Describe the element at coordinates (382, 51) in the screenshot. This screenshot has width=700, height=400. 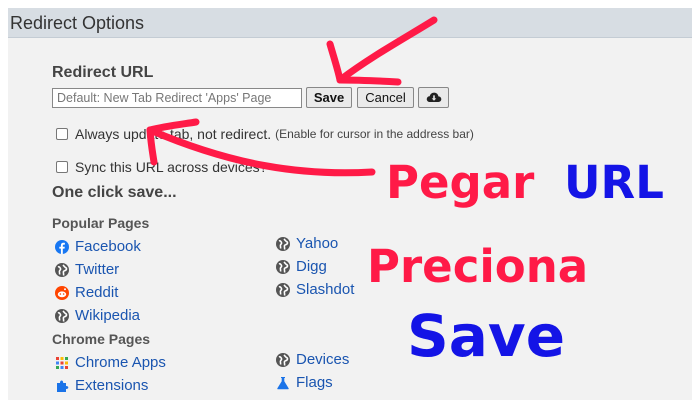
I see `arrow-to-save` at that location.